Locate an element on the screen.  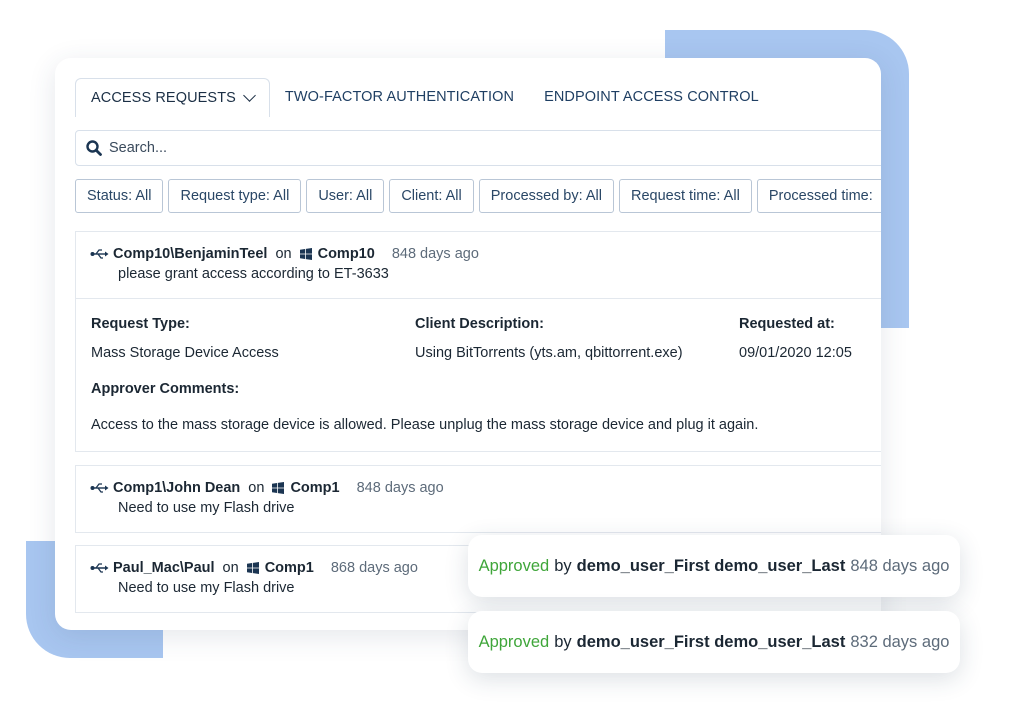
search-icon is located at coordinates (94, 148).